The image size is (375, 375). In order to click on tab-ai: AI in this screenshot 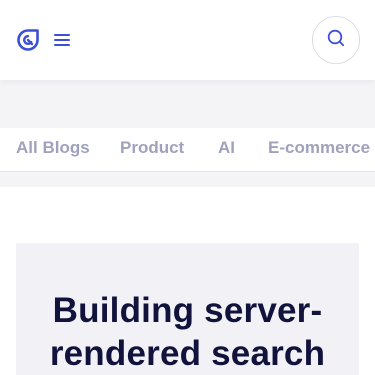, I will do `click(226, 148)`.